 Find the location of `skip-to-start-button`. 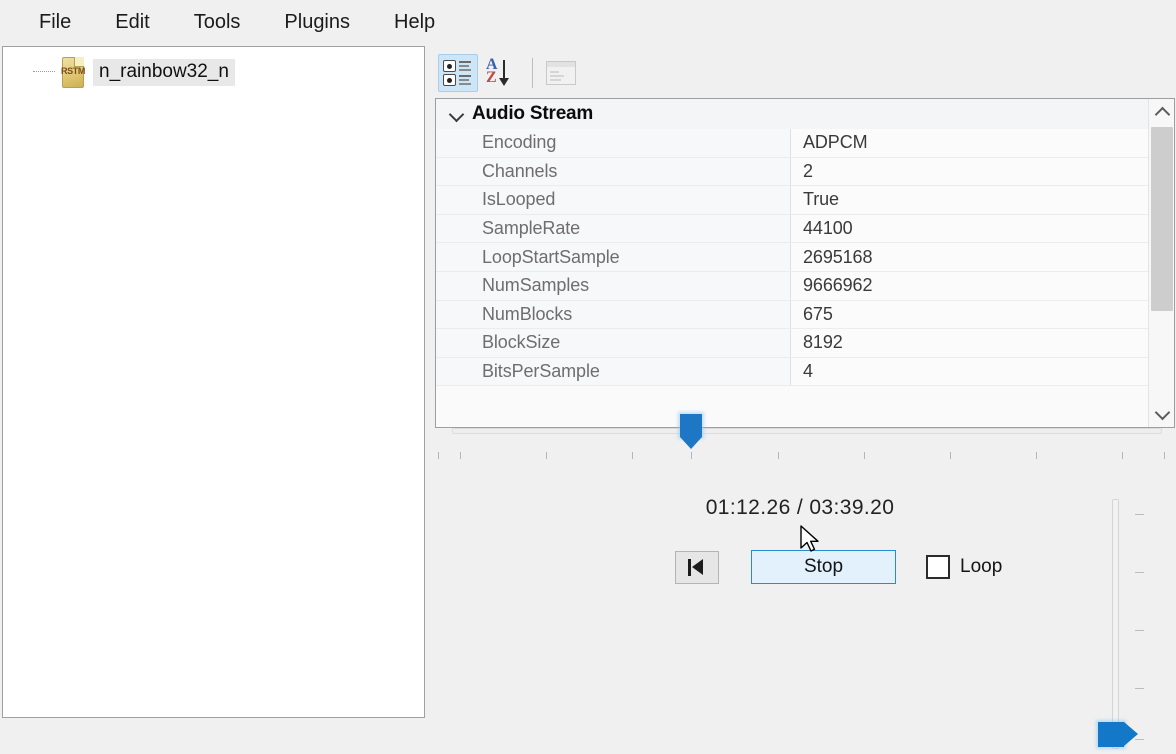

skip-to-start-button is located at coordinates (697, 567).